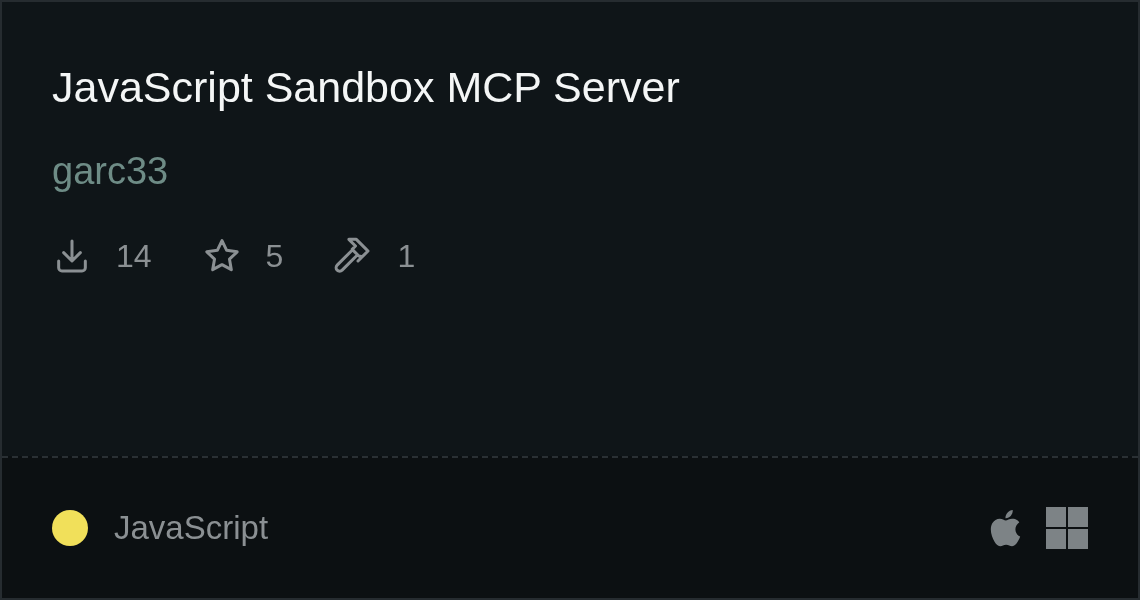 This screenshot has width=1140, height=600. What do you see at coordinates (191, 528) in the screenshot?
I see `language-name: JavaScript` at bounding box center [191, 528].